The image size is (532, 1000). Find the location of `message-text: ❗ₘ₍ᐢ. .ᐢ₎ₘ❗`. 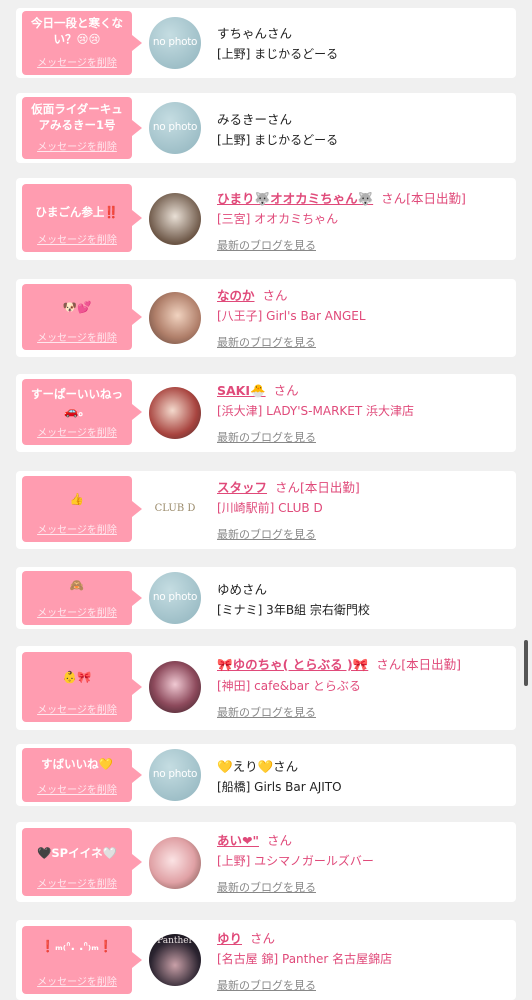

message-text: ❗ₘ₍ᐢ. .ᐢ₎ₘ❗ is located at coordinates (77, 946).